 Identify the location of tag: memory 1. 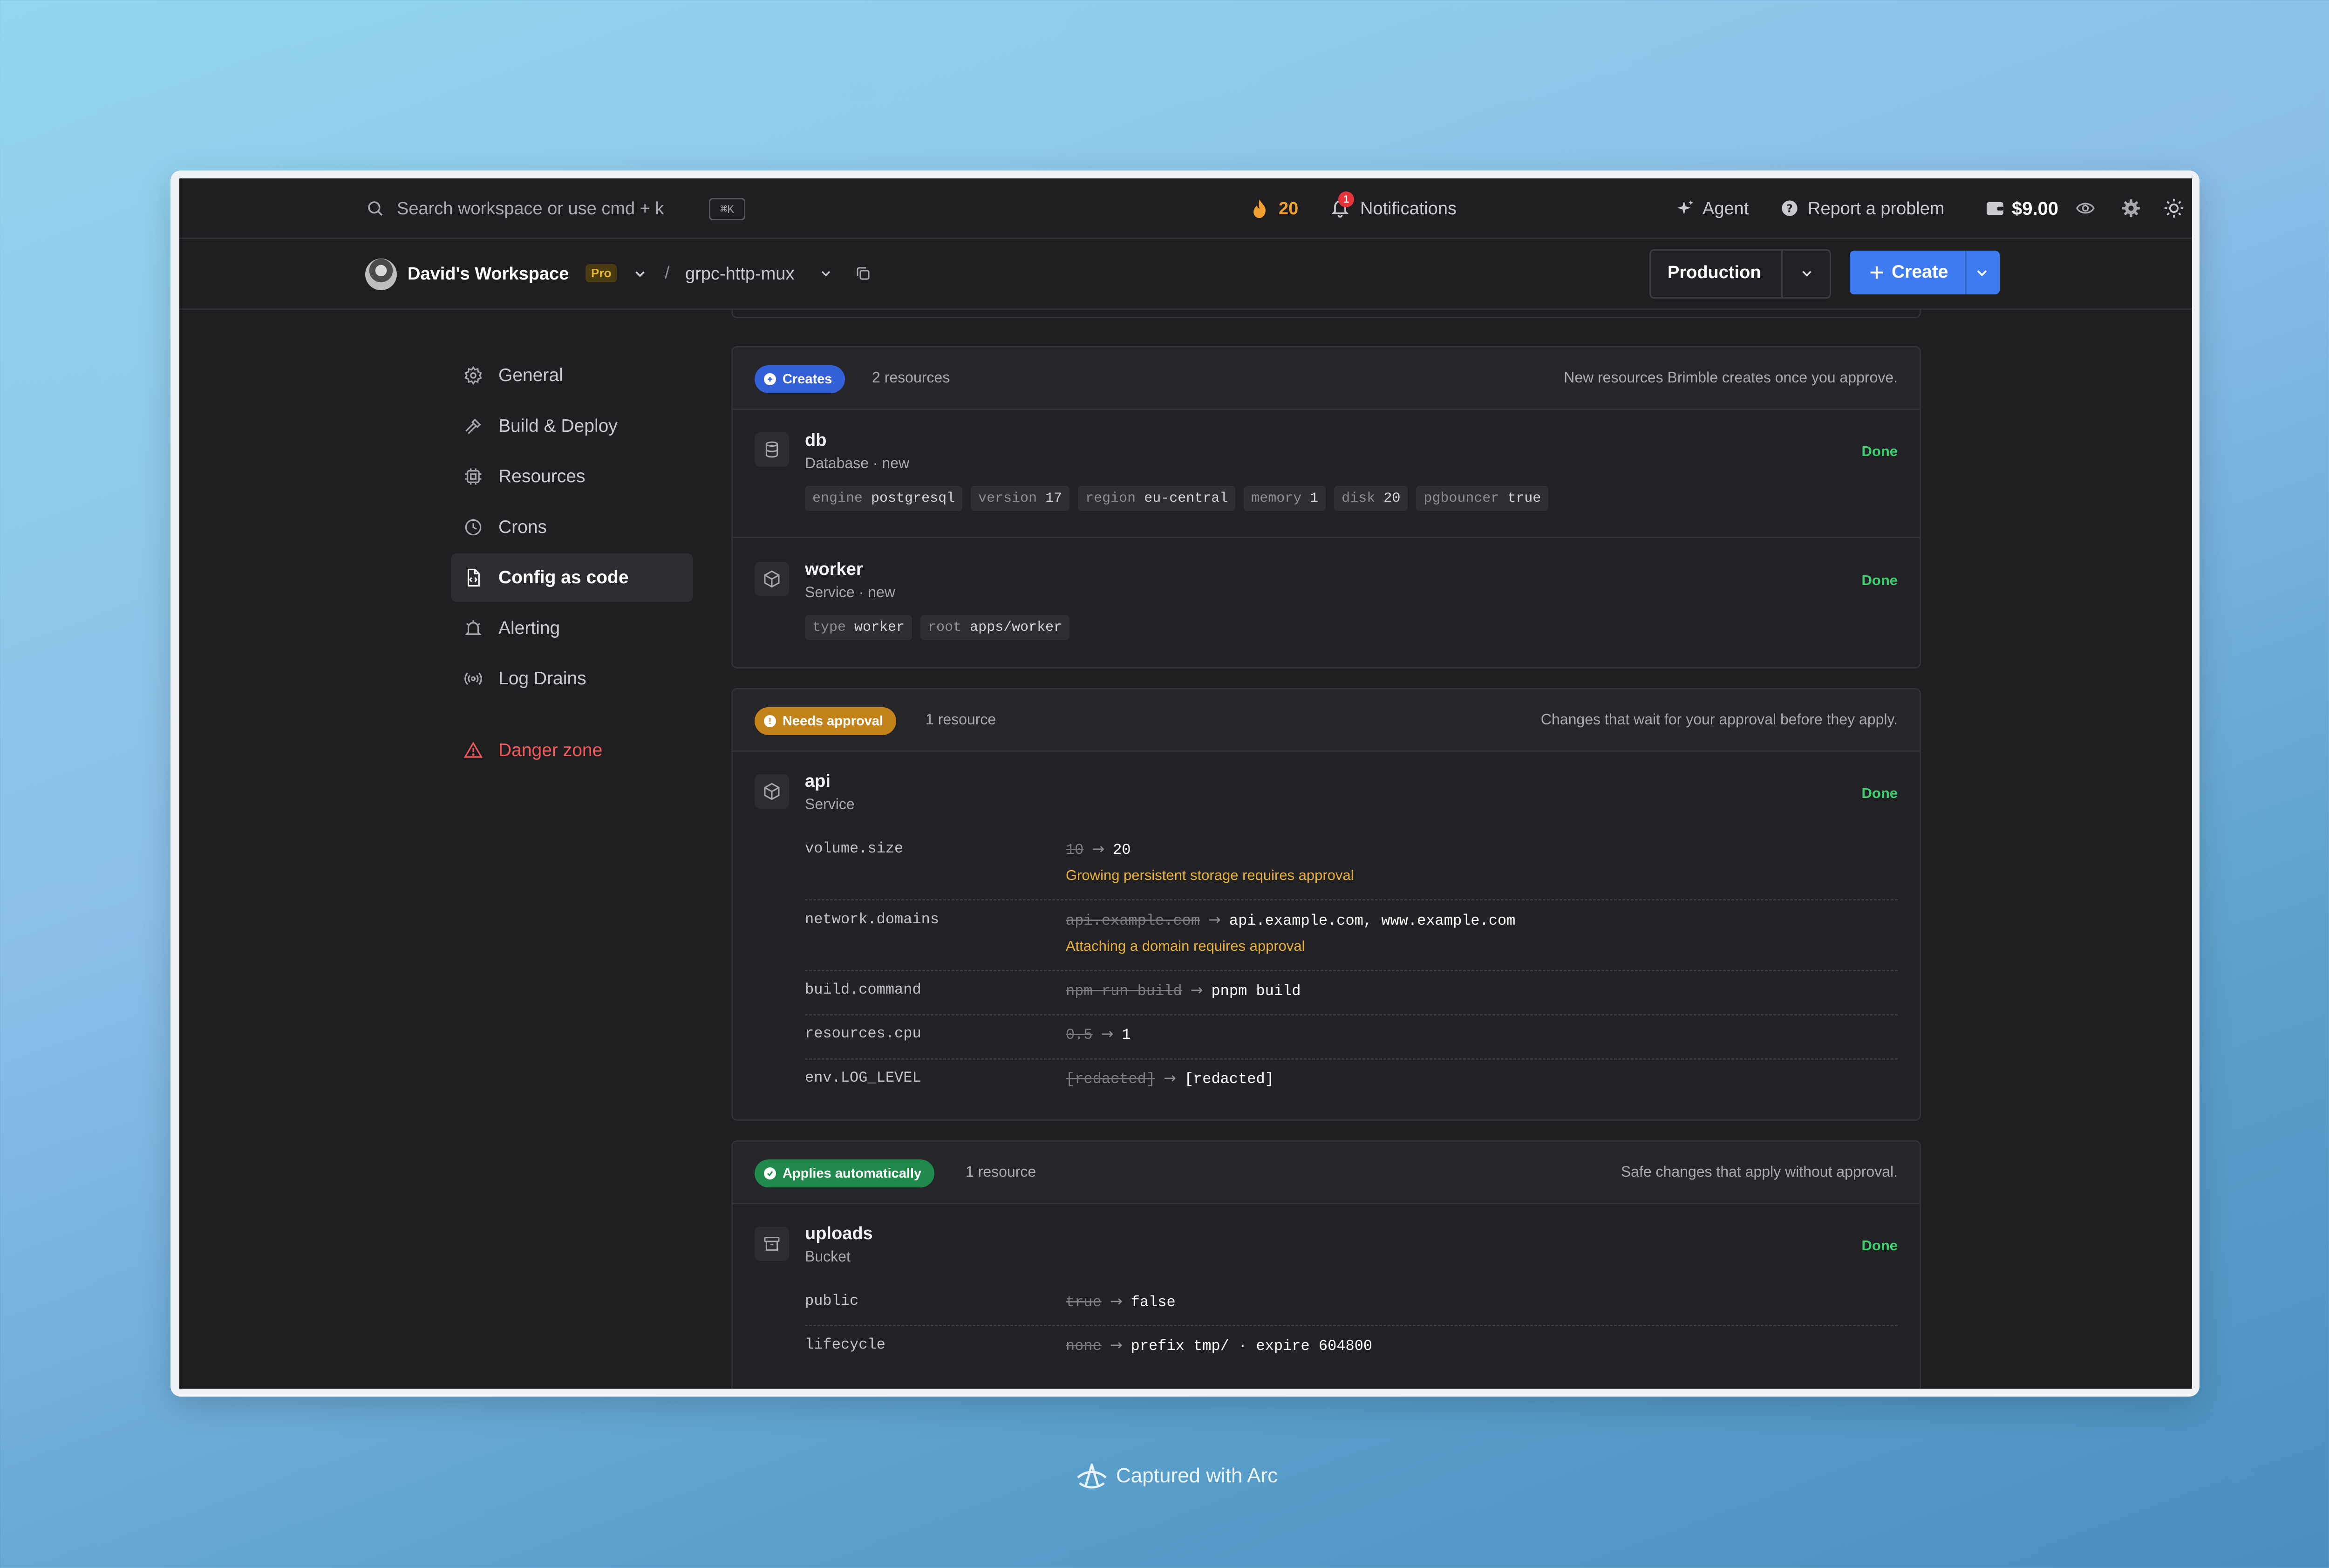
(1285, 499).